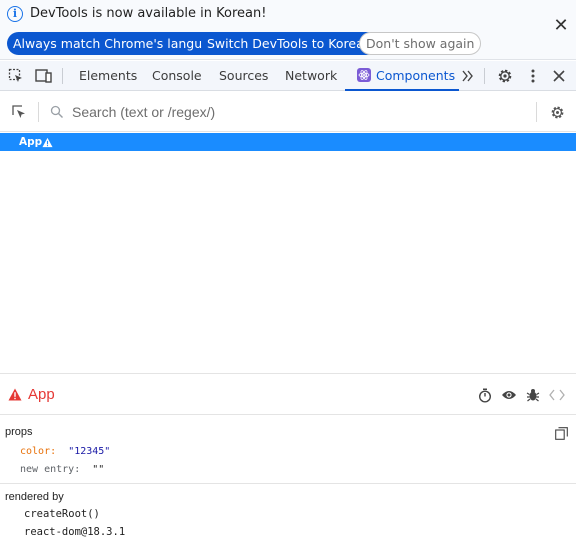 The height and width of the screenshot is (544, 576). What do you see at coordinates (505, 76) in the screenshot?
I see `settings-gear-icon` at bounding box center [505, 76].